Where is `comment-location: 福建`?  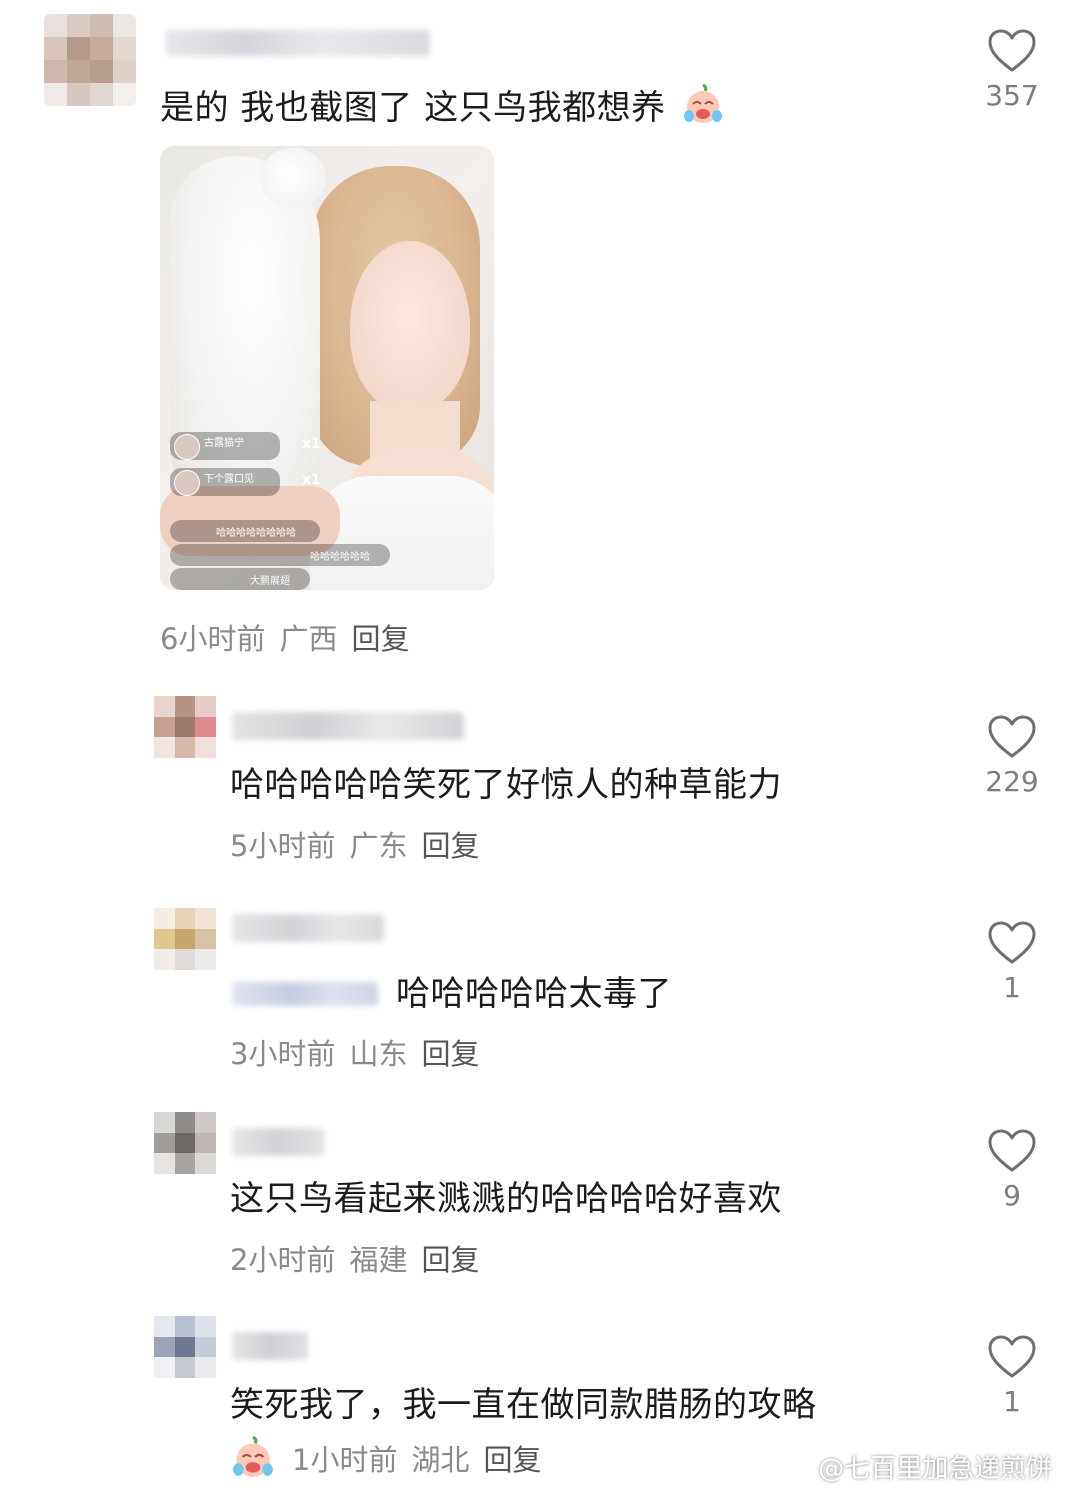
comment-location: 福建 is located at coordinates (378, 1260).